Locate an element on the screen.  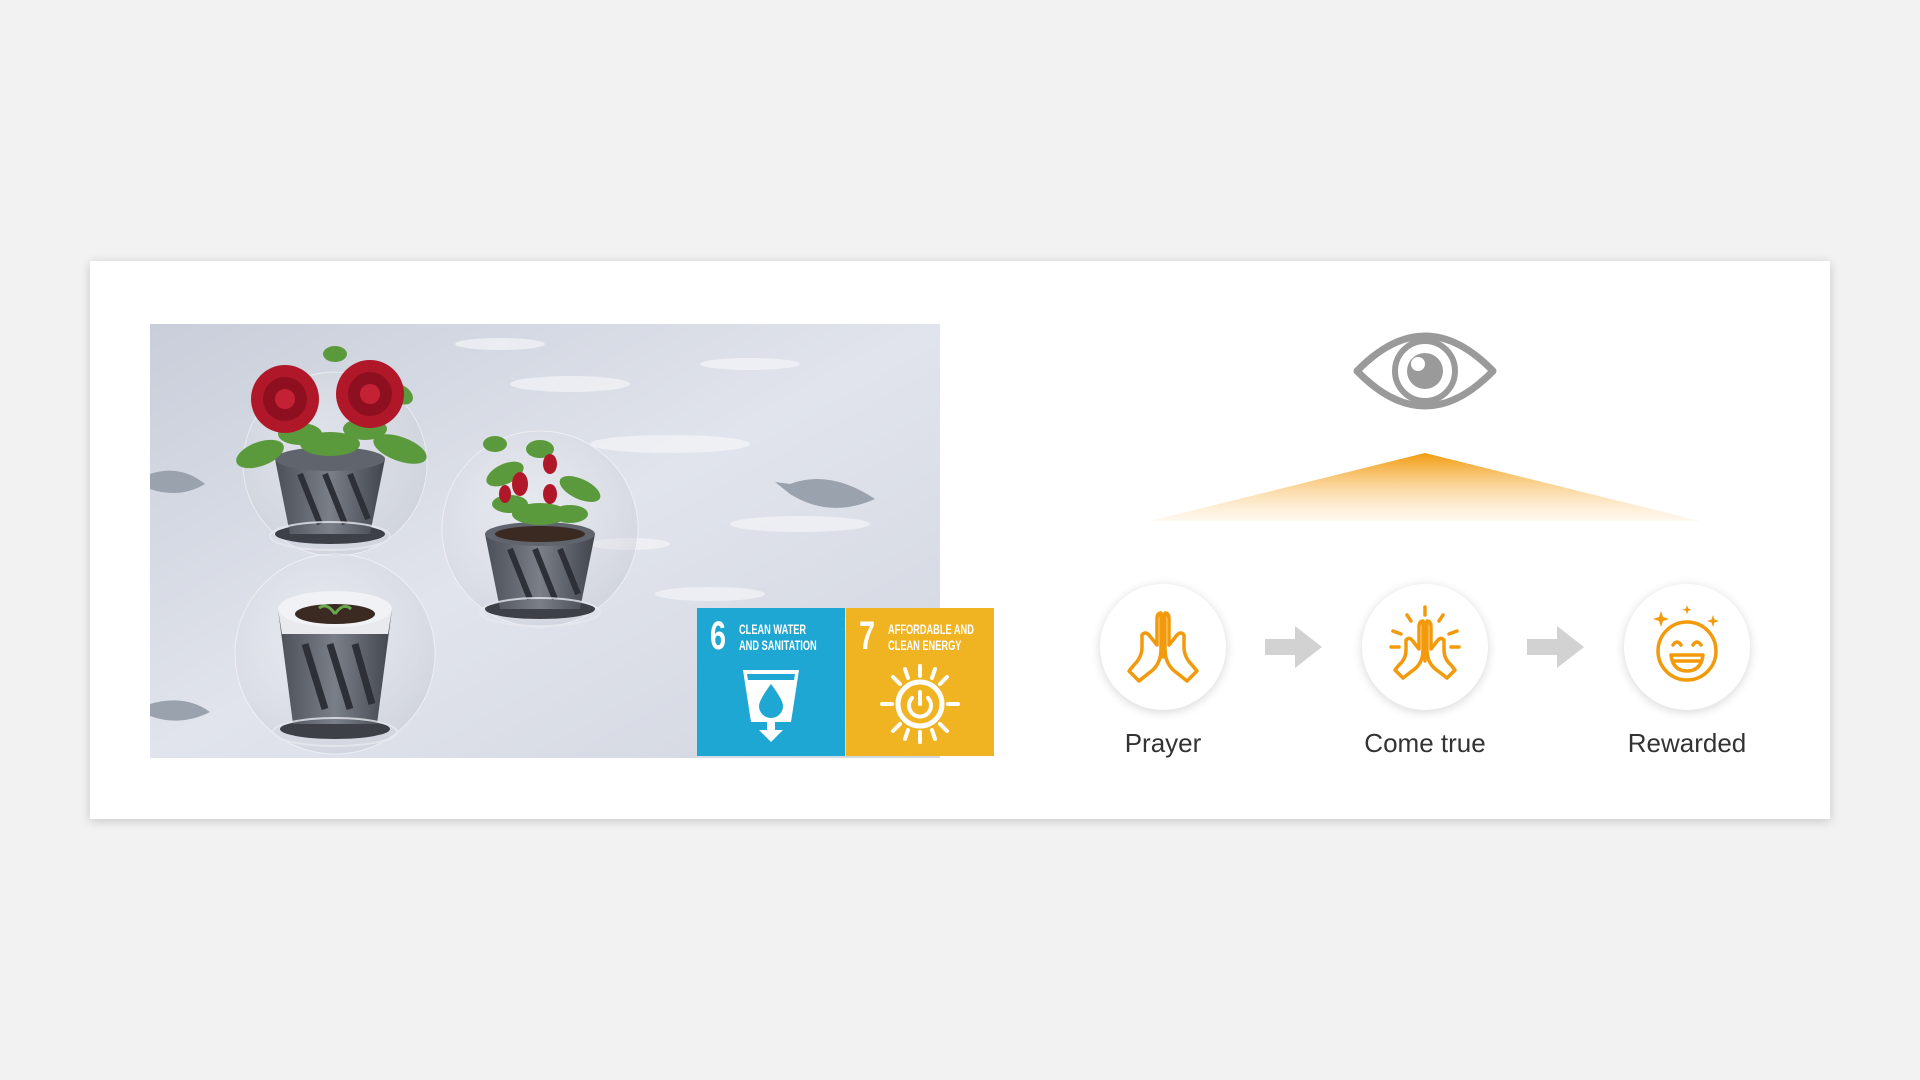
praying-hands-icon is located at coordinates (1163, 647).